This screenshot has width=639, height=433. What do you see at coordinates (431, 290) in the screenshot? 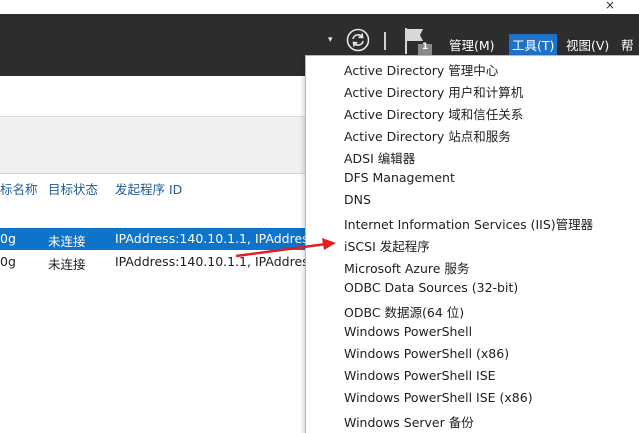
I see `menu-item-odbc-32: ODBC Data Sources (32-bit)` at bounding box center [431, 290].